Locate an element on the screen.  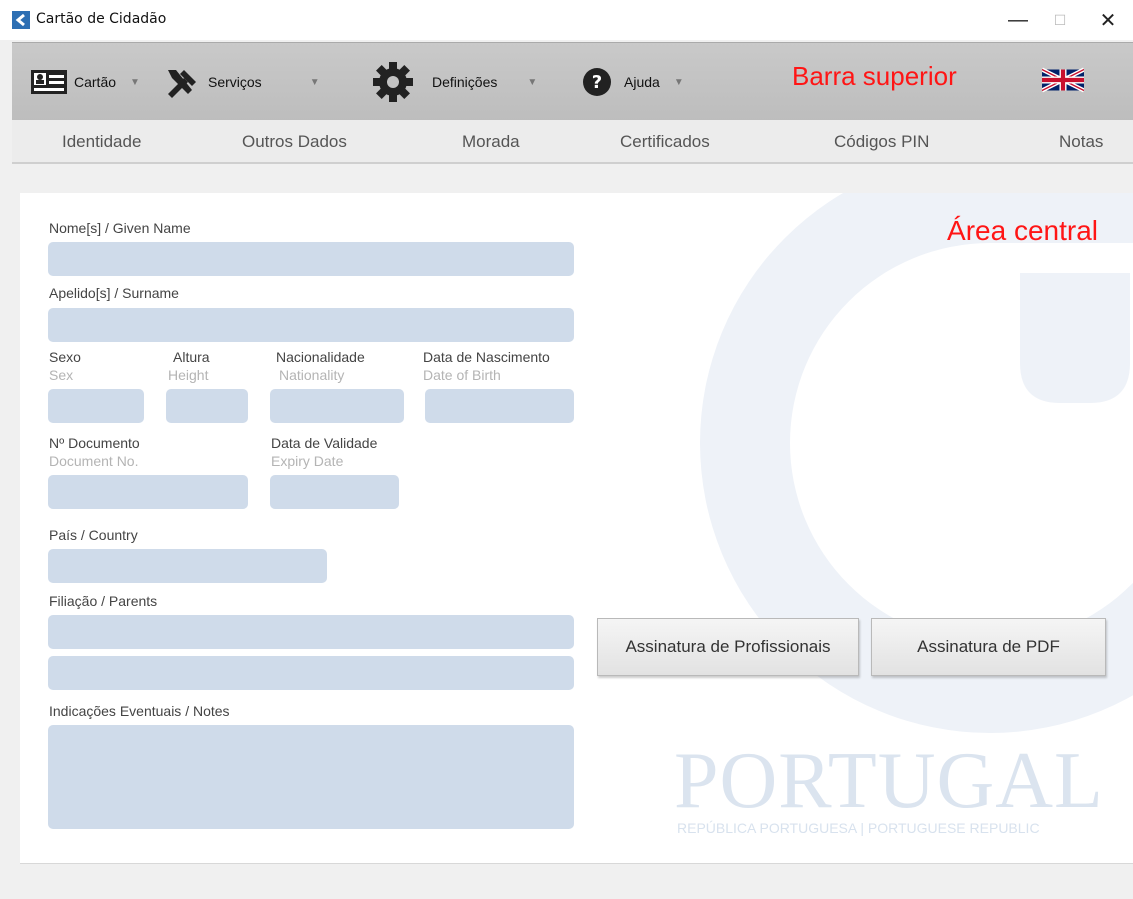
sex-sublabel: Sex is located at coordinates (61, 375).